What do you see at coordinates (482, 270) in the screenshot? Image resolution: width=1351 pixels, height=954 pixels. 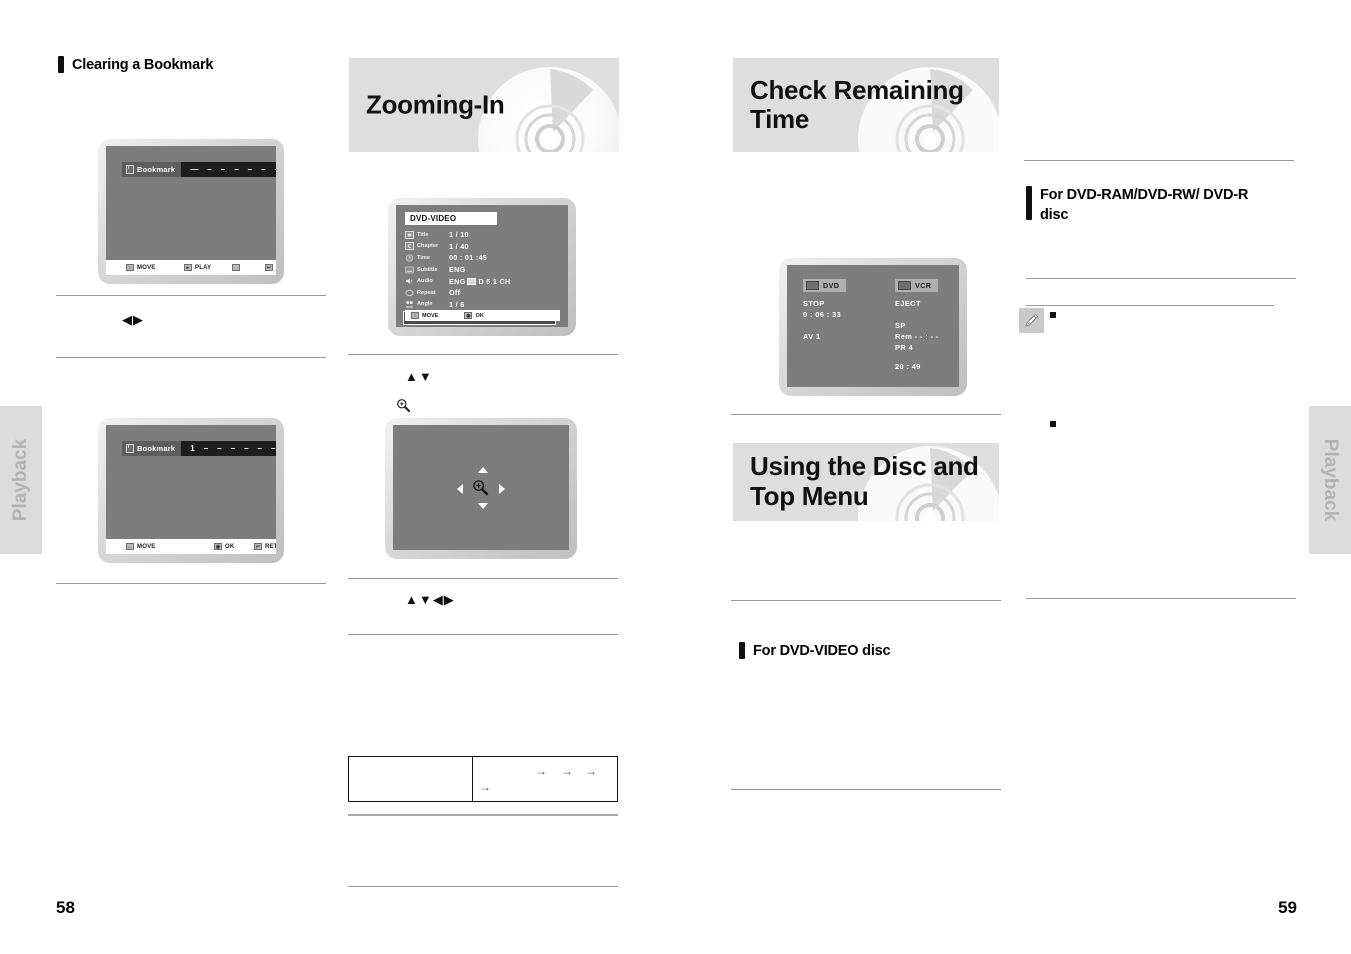 I see `info-row-subtitle: Subtitle ENG` at bounding box center [482, 270].